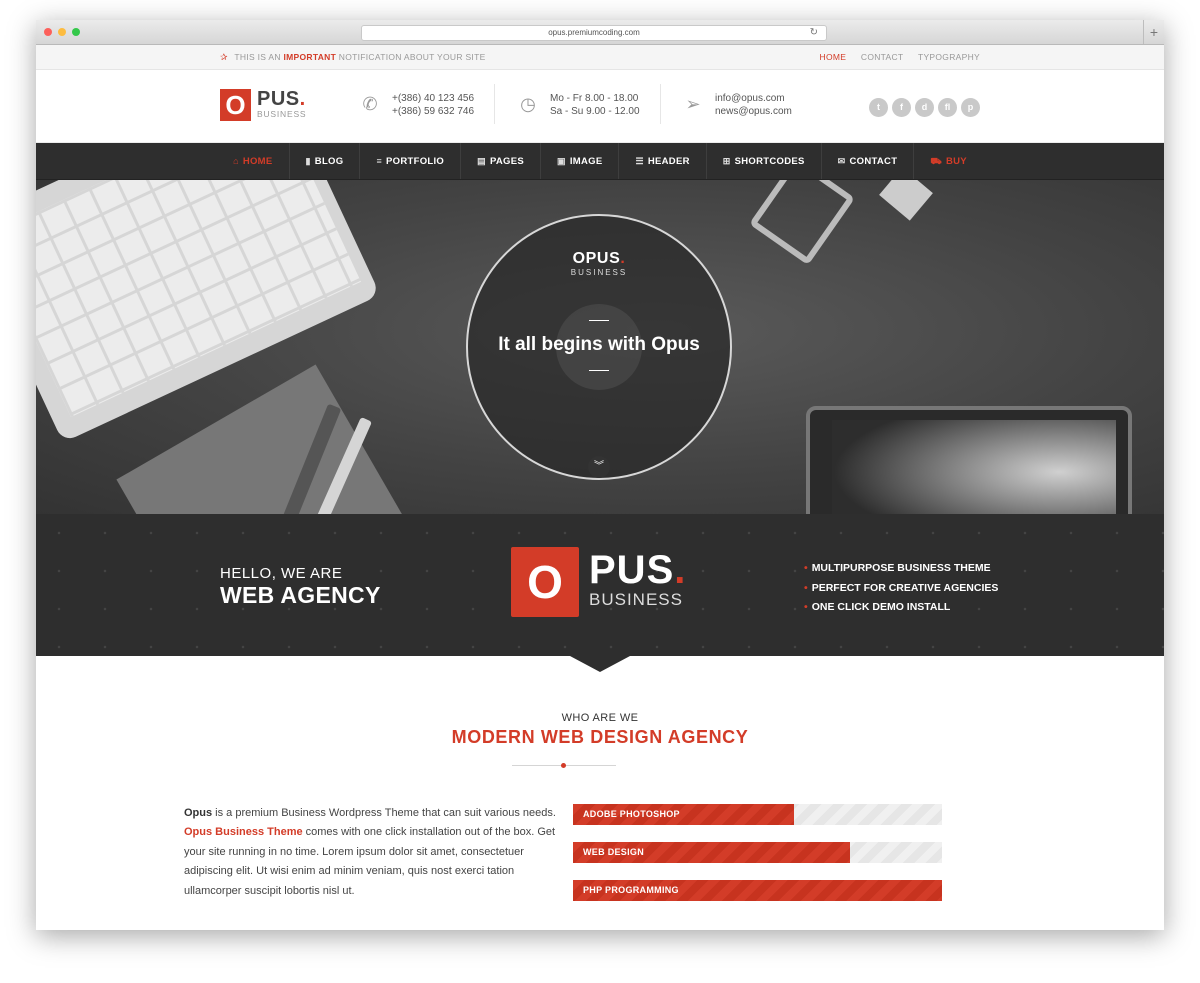 This screenshot has height=983, width=1200. Describe the element at coordinates (600, 664) in the screenshot. I see `band-notch` at that location.